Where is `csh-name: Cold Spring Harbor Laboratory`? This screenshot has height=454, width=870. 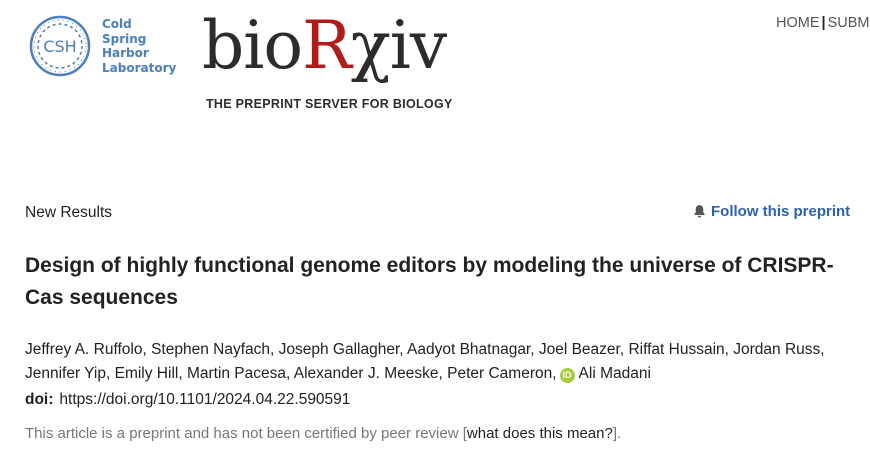 csh-name: Cold Spring Harbor Laboratory is located at coordinates (139, 46).